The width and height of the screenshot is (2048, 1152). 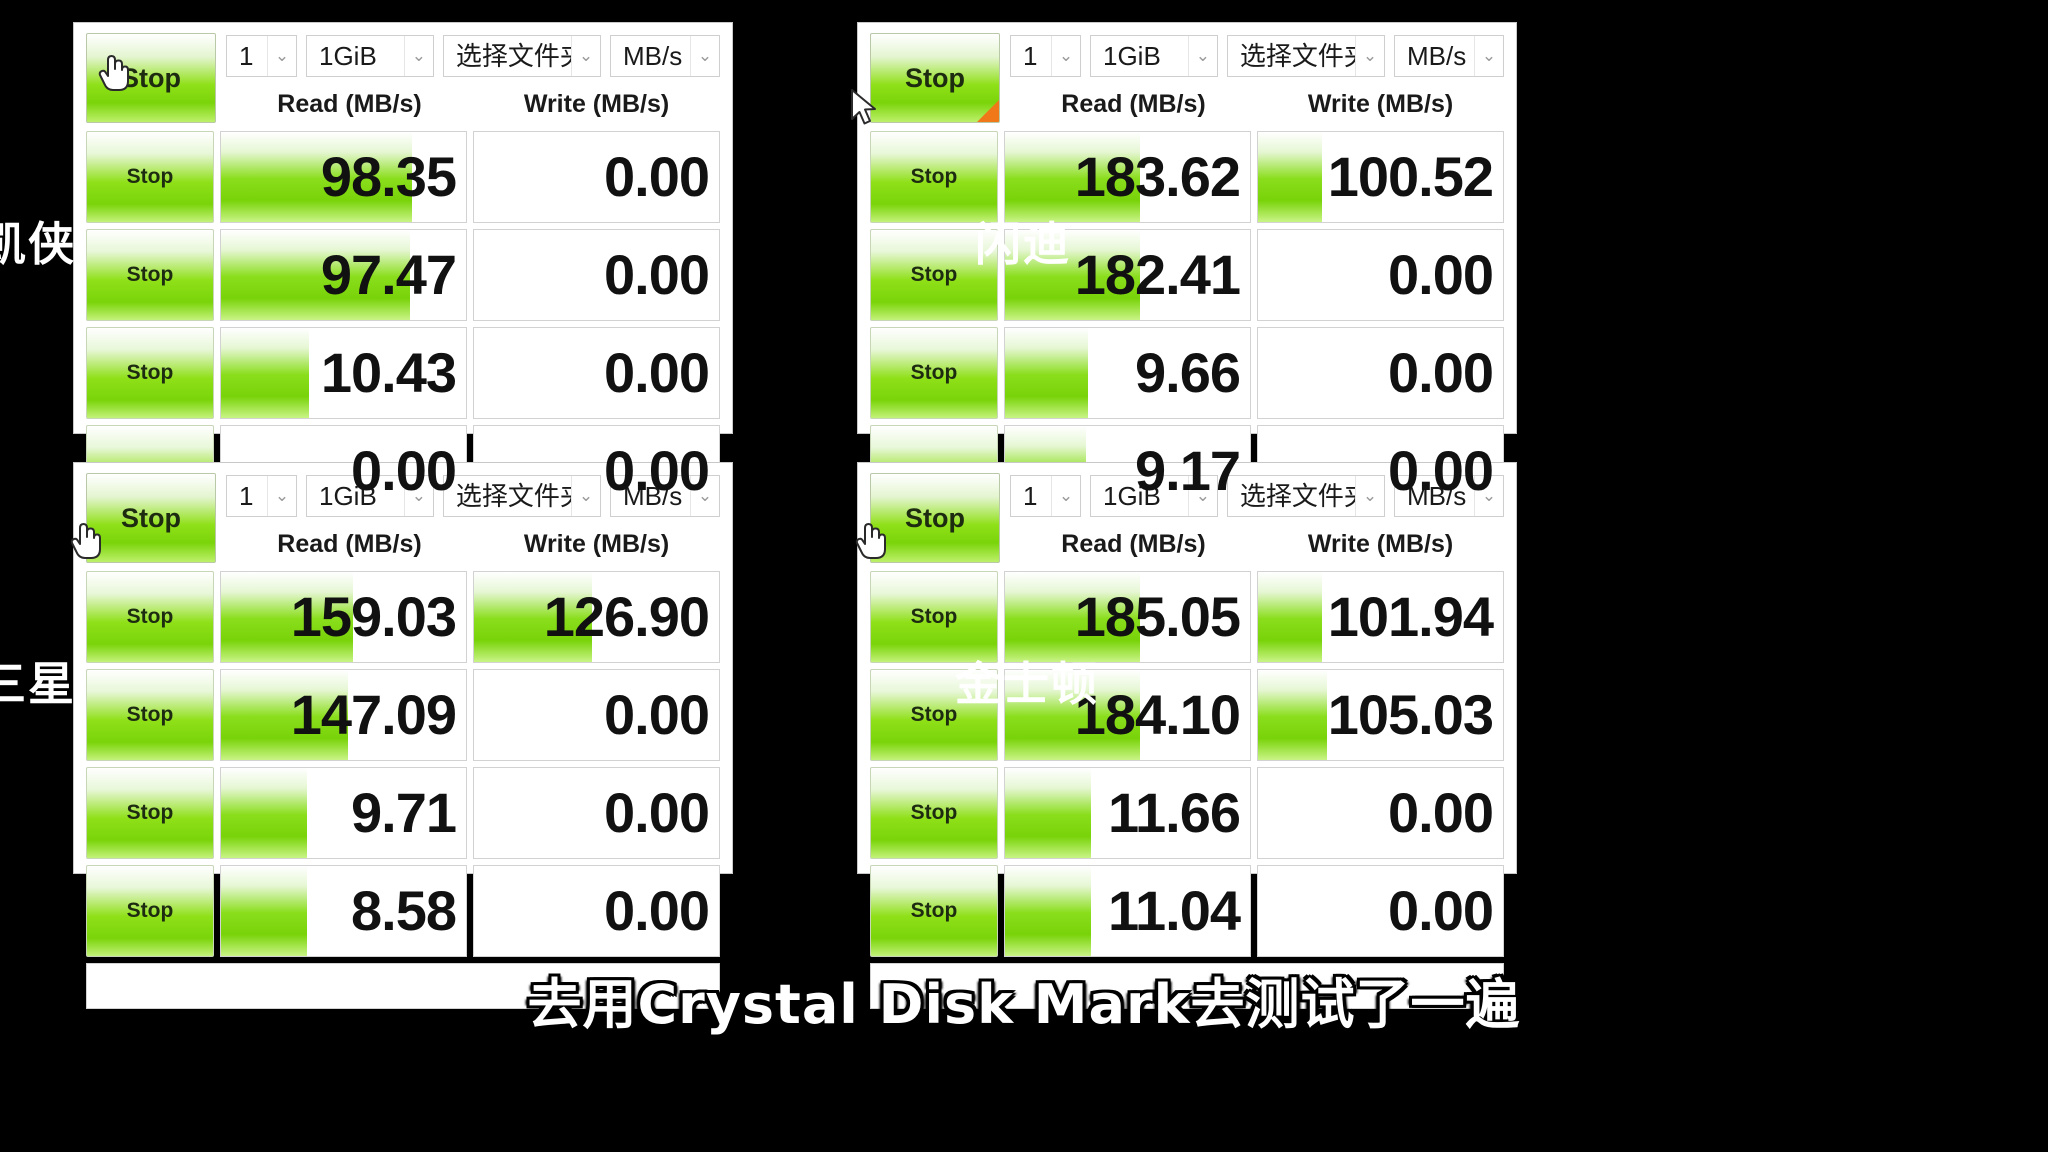 I want to click on read-value: 183.62, so click(x=1157, y=176).